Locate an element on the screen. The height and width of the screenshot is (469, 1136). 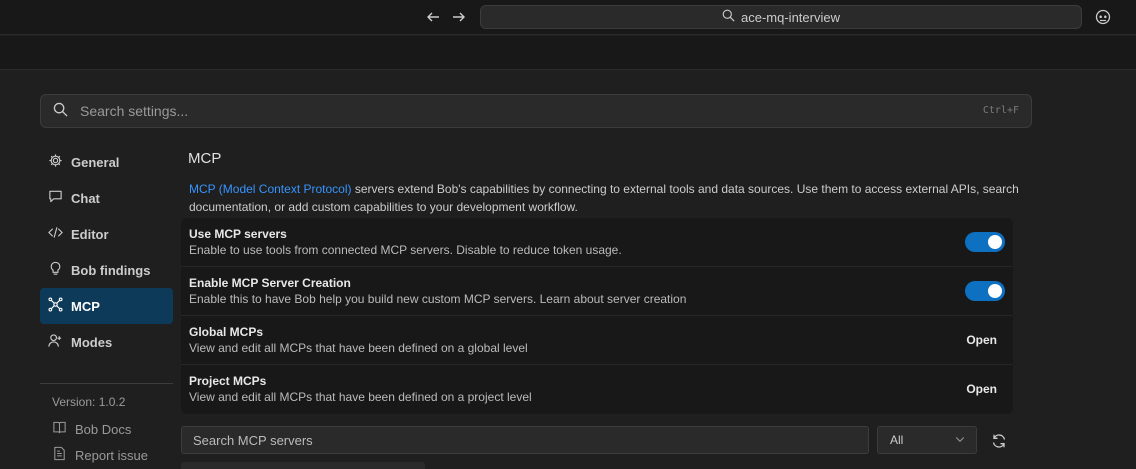
chevron-down-icon is located at coordinates (960, 440).